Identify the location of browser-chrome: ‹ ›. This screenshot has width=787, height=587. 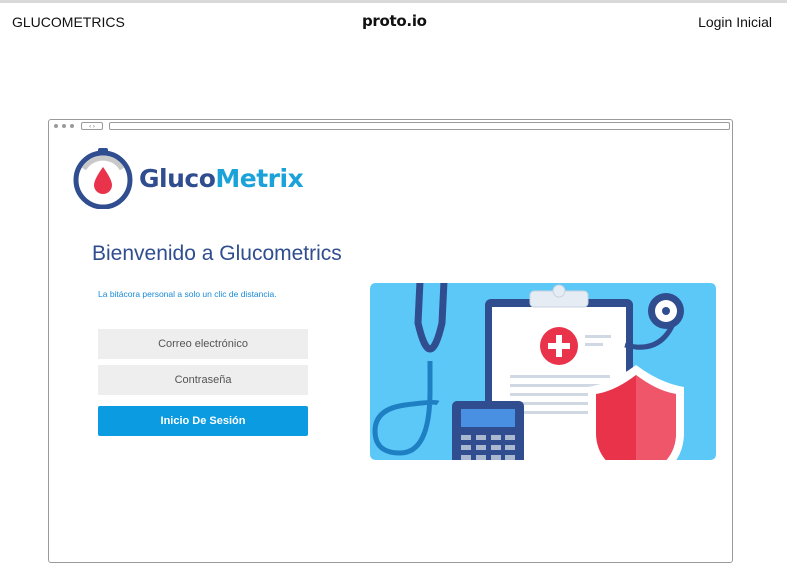
(390, 126).